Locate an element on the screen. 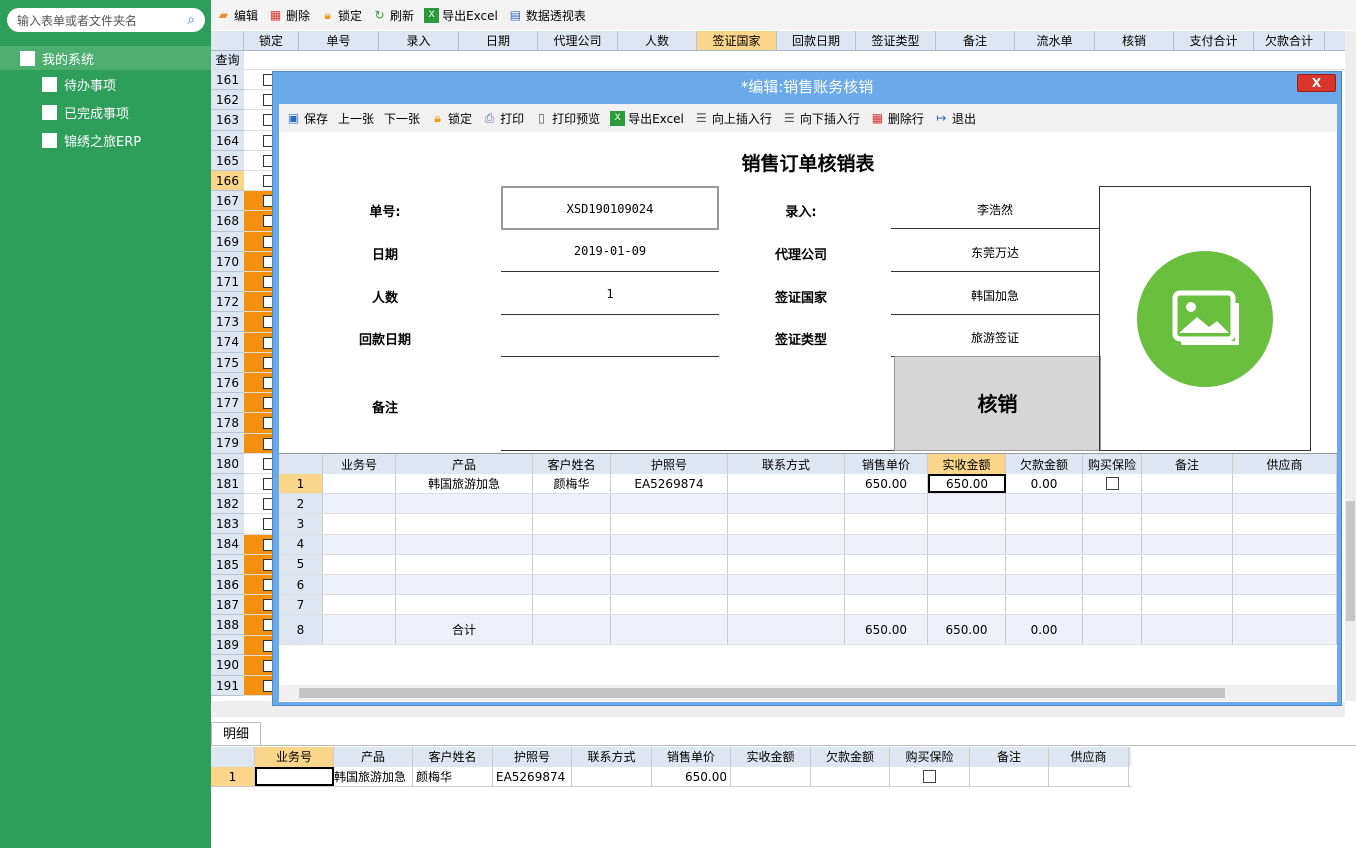  items-horizontal-scrollbar is located at coordinates (808, 693).